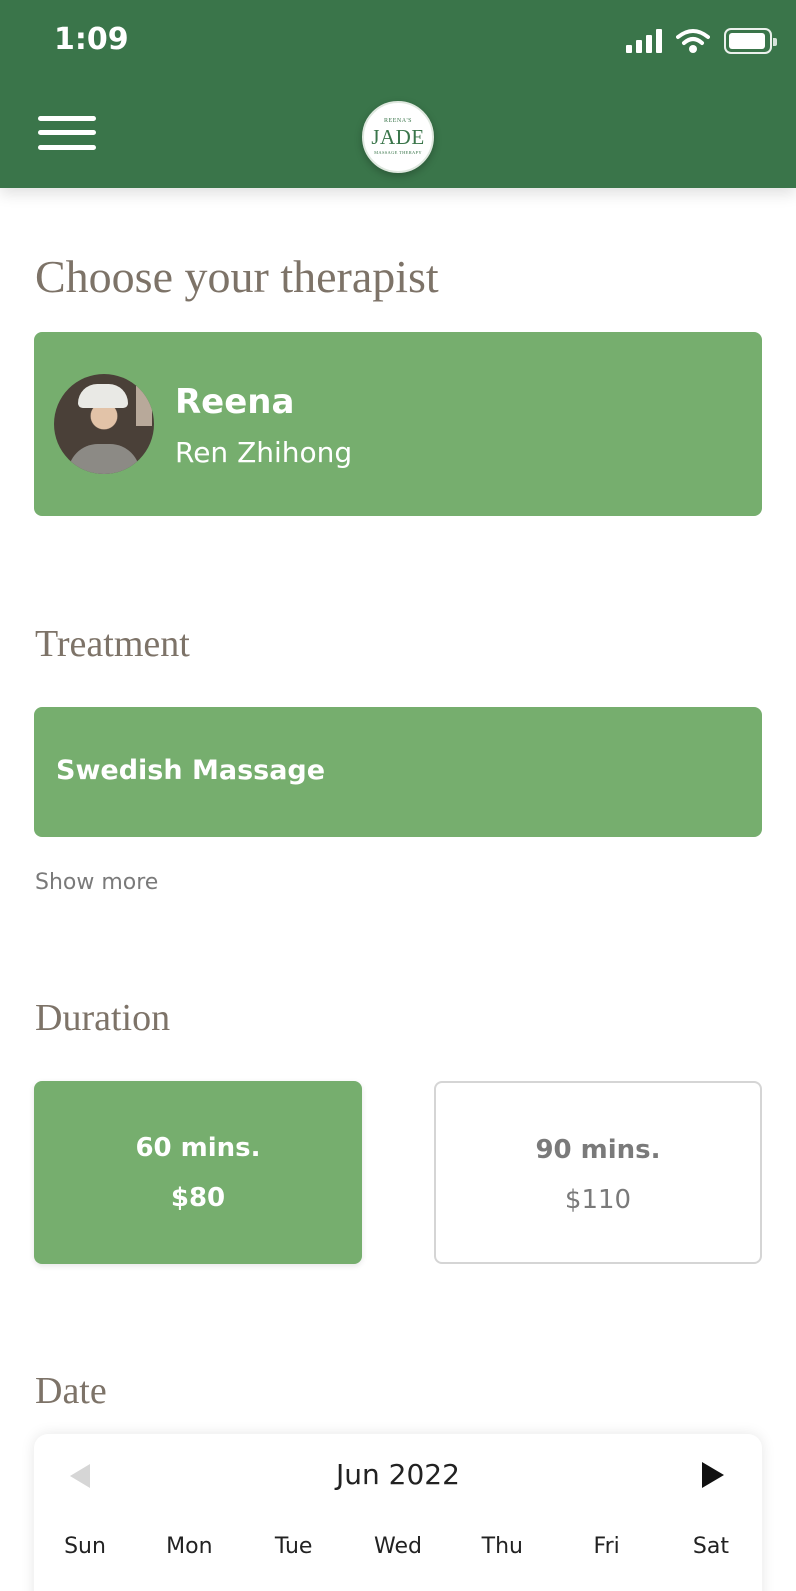  What do you see at coordinates (398, 94) in the screenshot?
I see `app-header: 1:09 REENA'S JADE MASSAGE THERAPY` at bounding box center [398, 94].